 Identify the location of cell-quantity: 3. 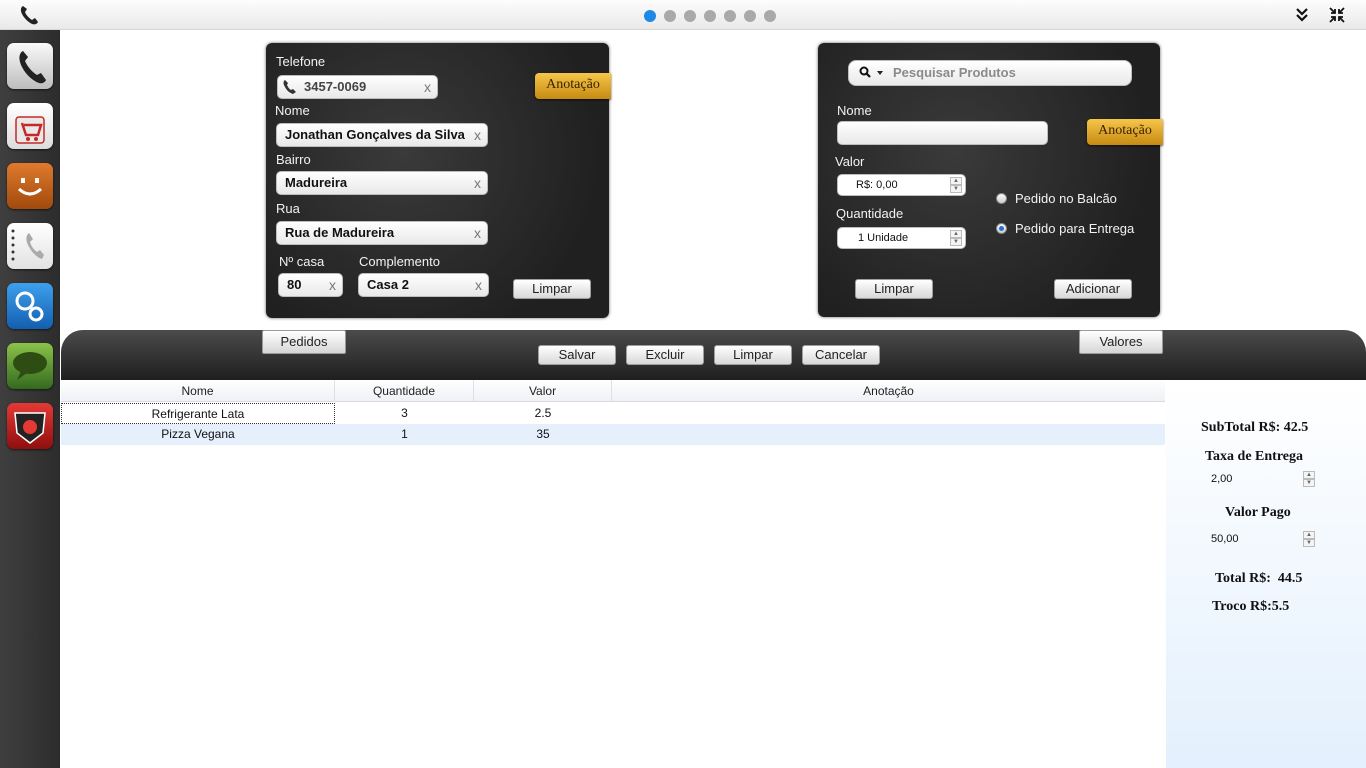
(404, 413).